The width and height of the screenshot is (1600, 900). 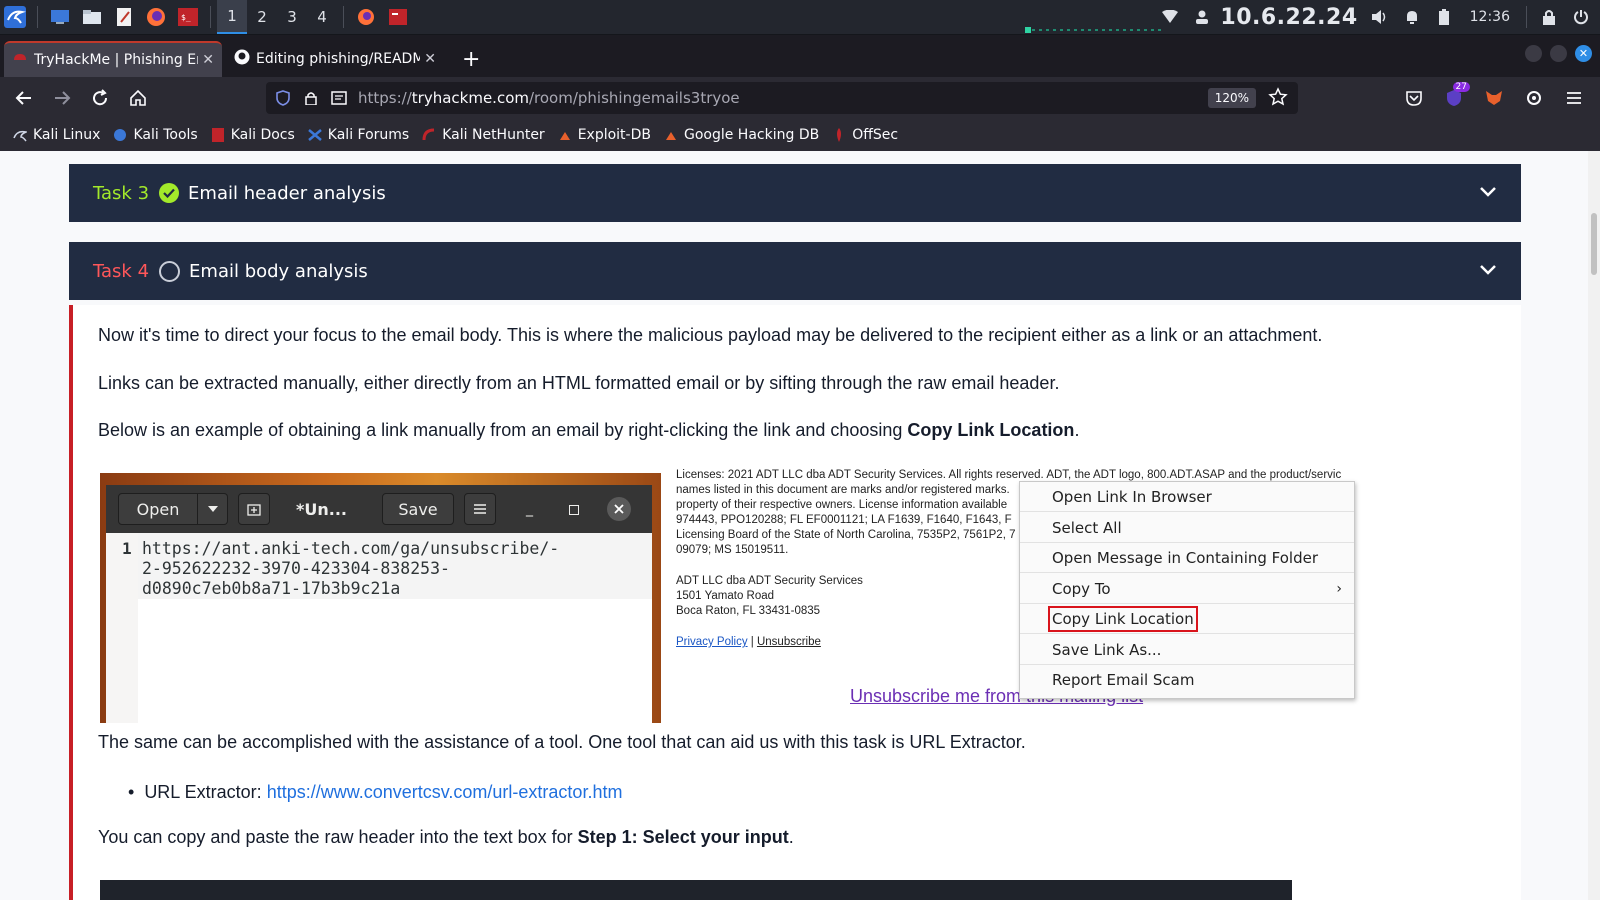 I want to click on tab-title: Editing phishing/README, so click(x=338, y=59).